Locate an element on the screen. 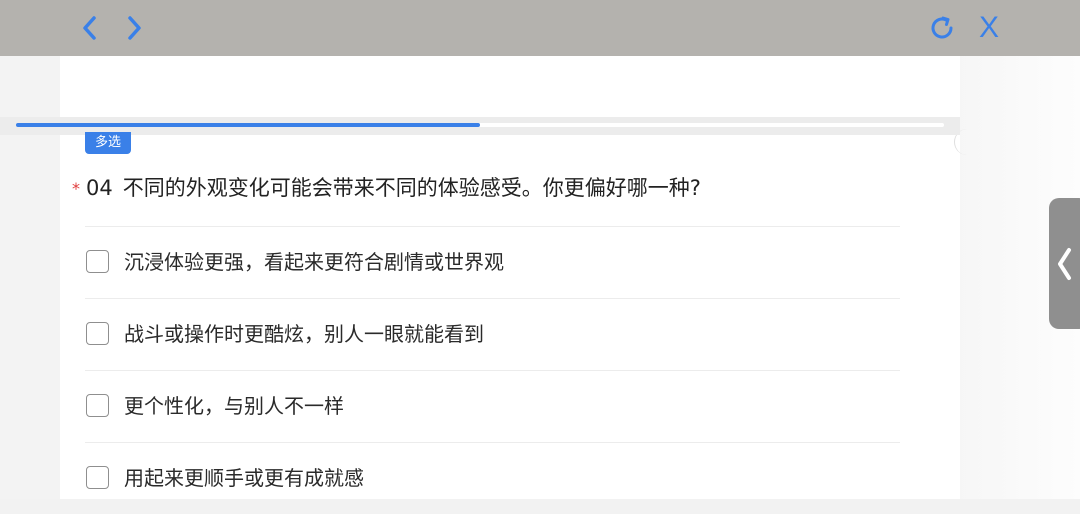  option-label: 战斗或操作时更酷炫，别人一眼就能看到 is located at coordinates (304, 334).